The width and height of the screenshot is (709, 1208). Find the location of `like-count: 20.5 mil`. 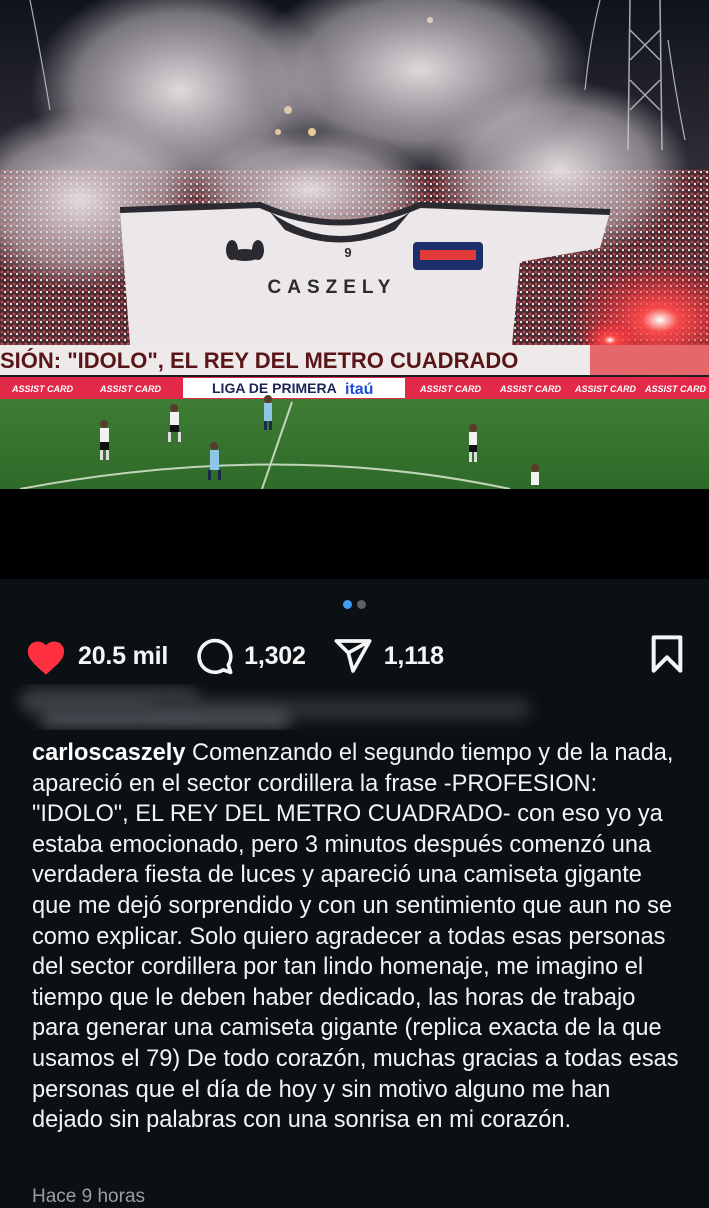

like-count: 20.5 mil is located at coordinates (123, 656).